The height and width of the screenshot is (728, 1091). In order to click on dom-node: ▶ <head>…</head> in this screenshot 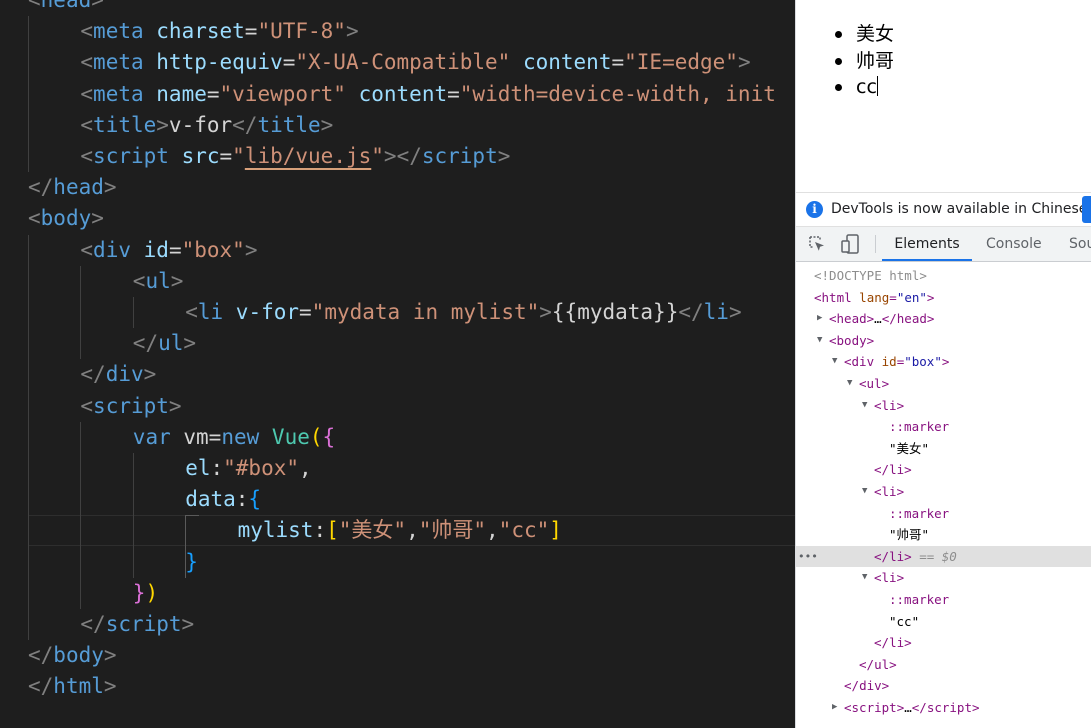, I will do `click(943, 319)`.